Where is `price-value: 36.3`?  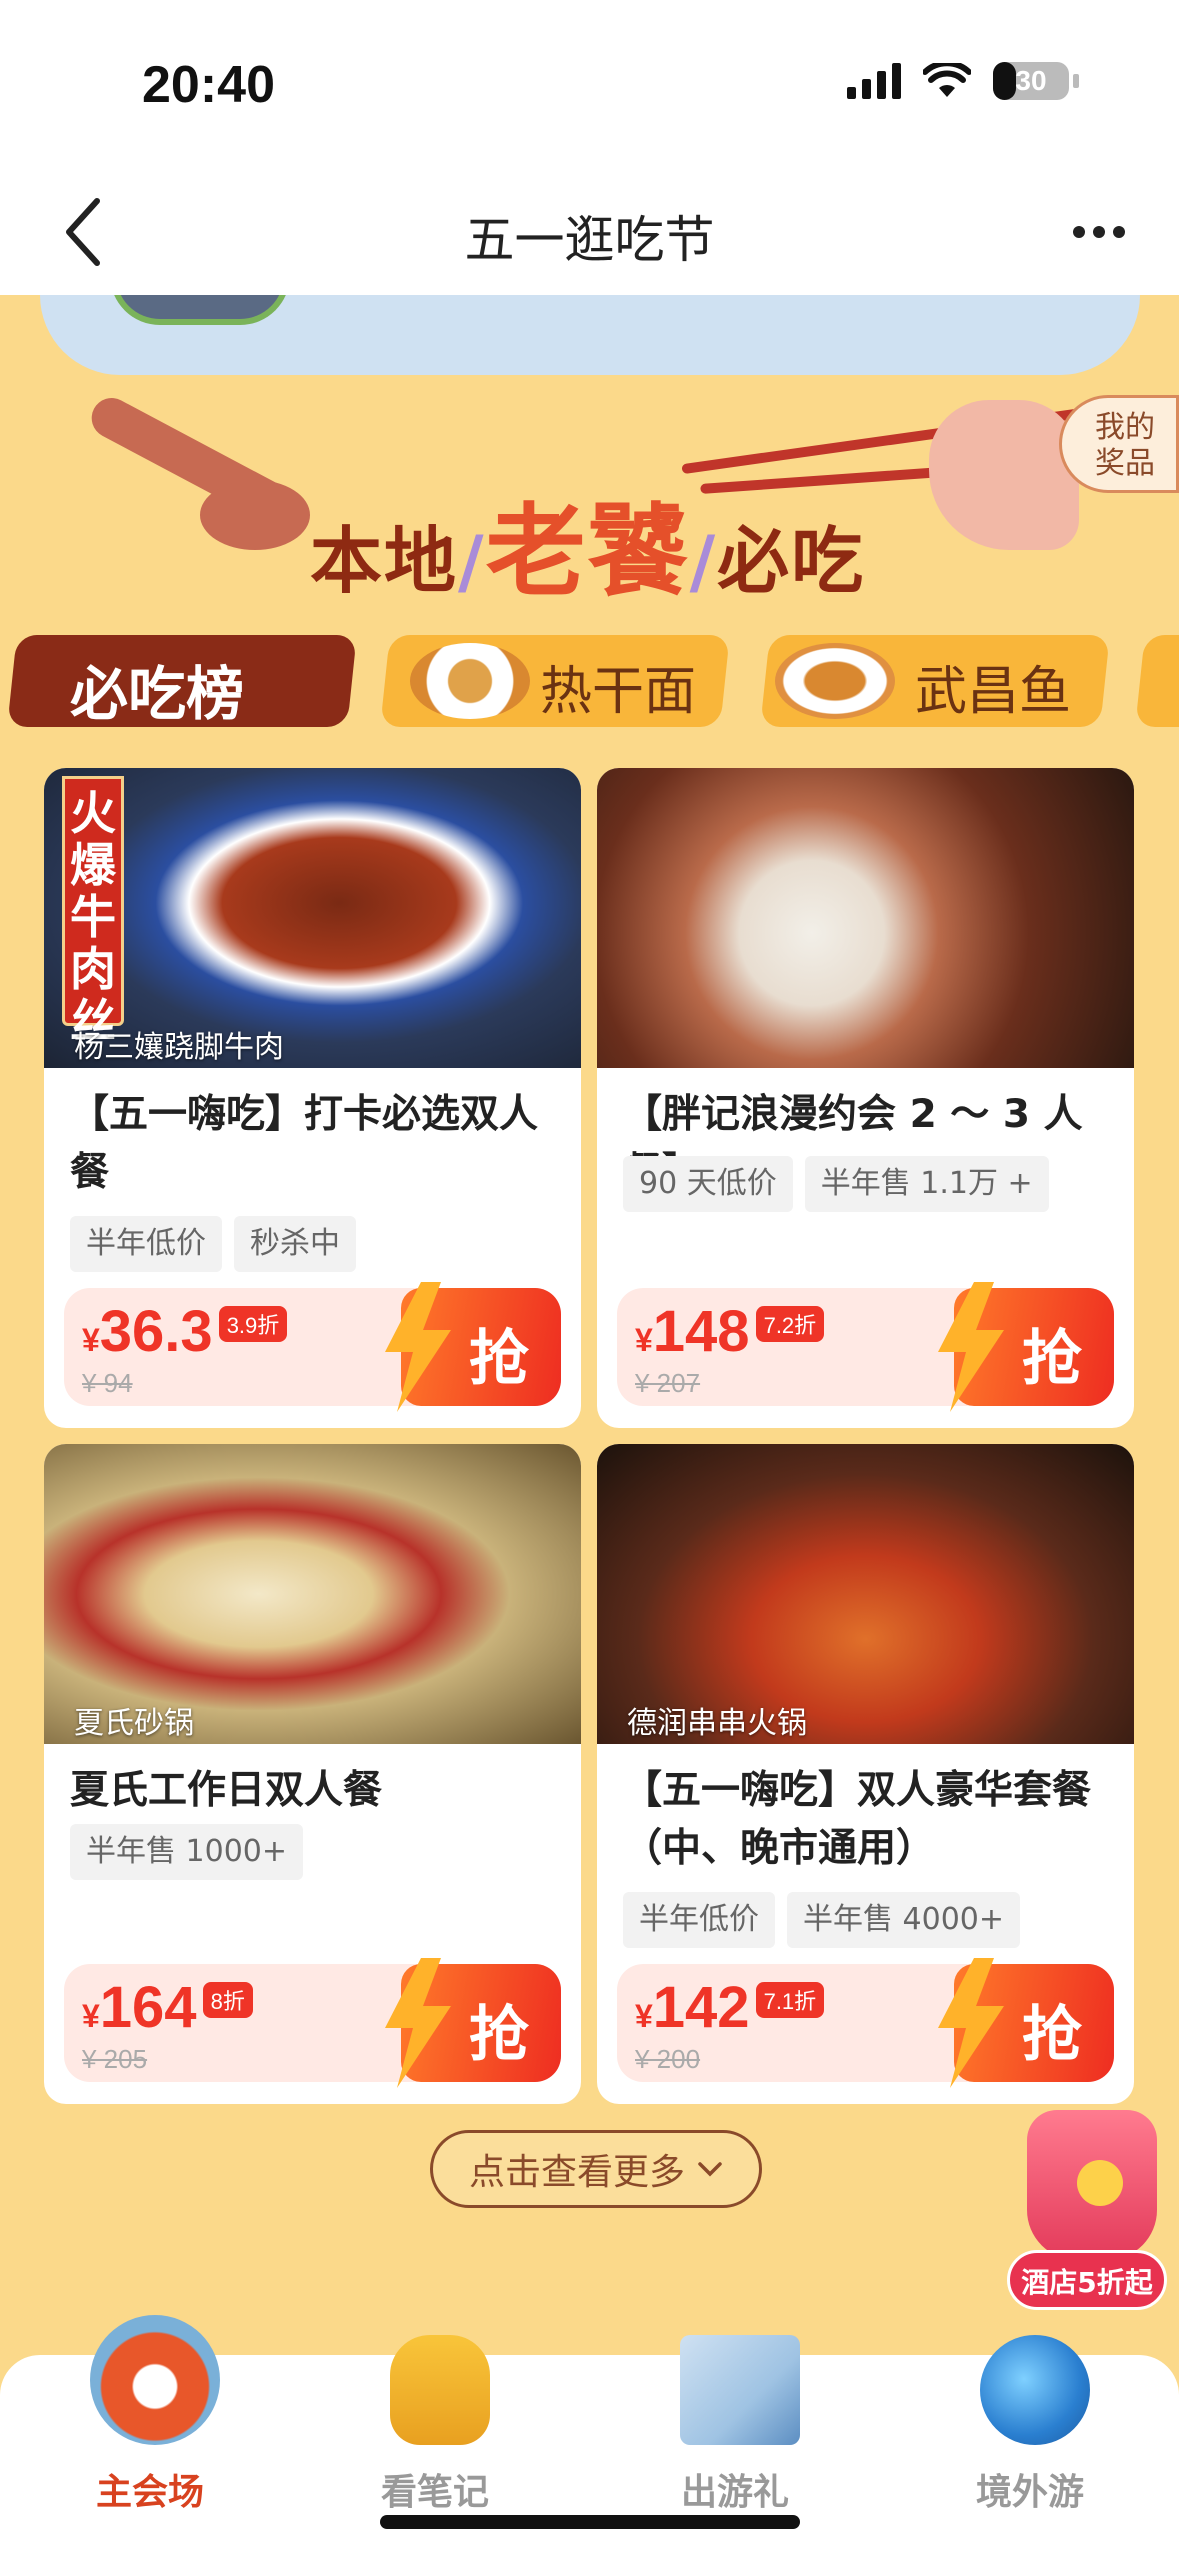 price-value: 36.3 is located at coordinates (156, 1331).